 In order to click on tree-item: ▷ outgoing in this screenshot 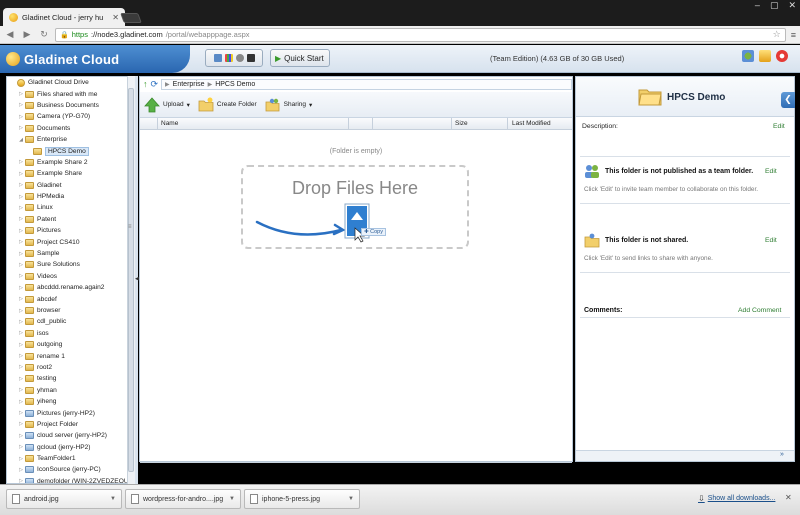, I will do `click(70, 344)`.